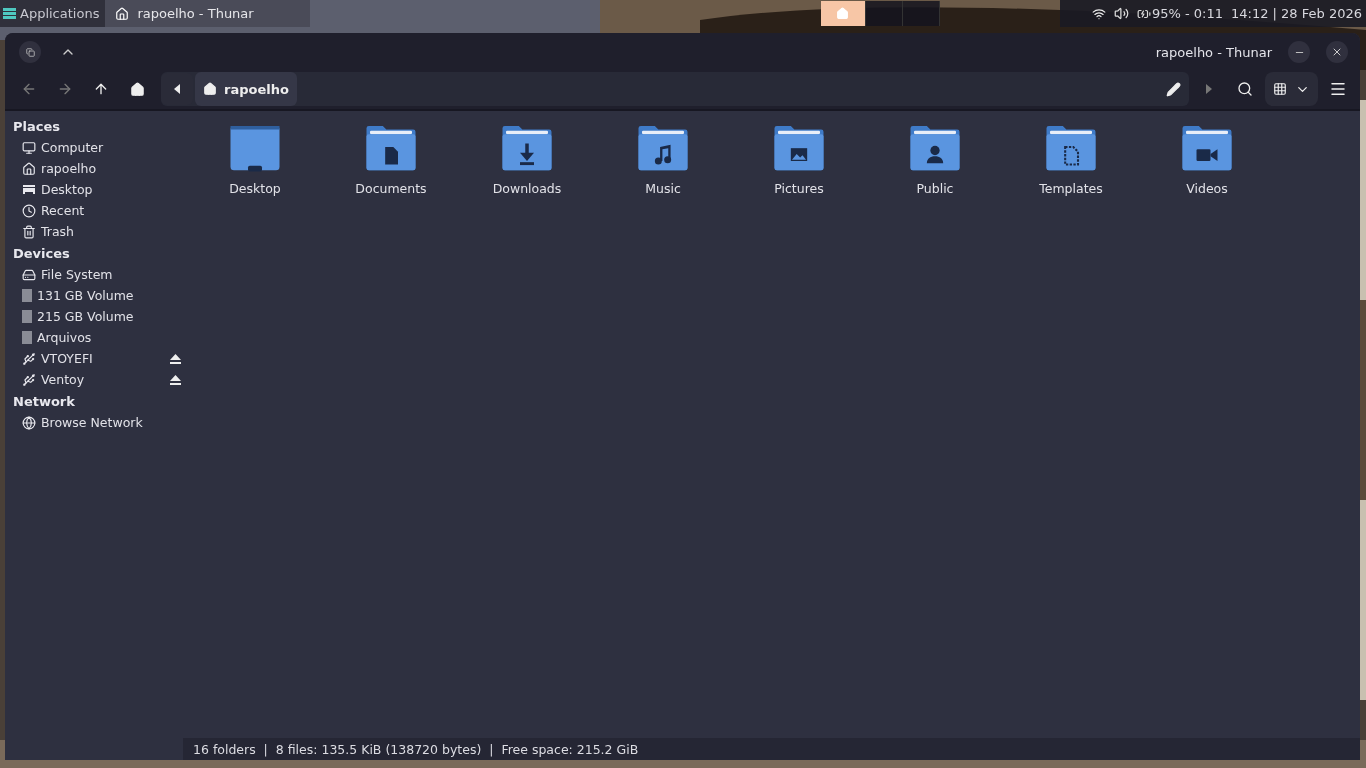 Image resolution: width=1366 pixels, height=768 pixels. What do you see at coordinates (1213, 52) in the screenshot?
I see `window-title: rapoelho - Thunar` at bounding box center [1213, 52].